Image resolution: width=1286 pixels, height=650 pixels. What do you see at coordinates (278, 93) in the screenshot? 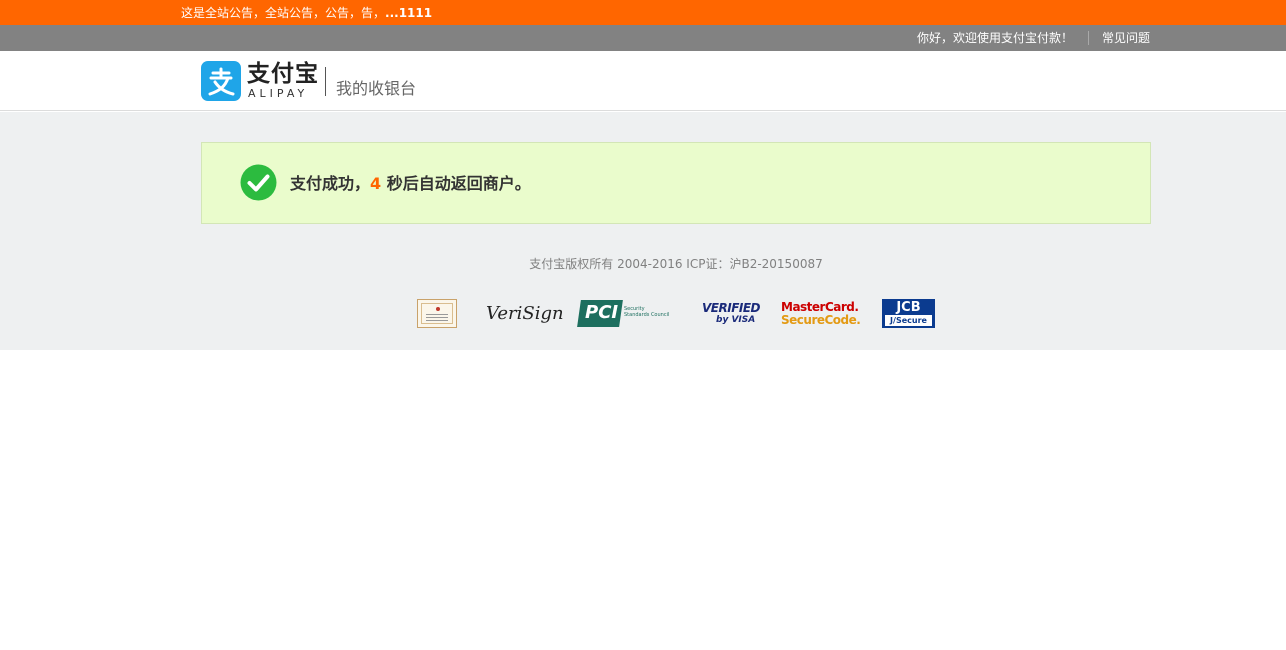
I see `logo-english-text: ALIPAY` at bounding box center [278, 93].